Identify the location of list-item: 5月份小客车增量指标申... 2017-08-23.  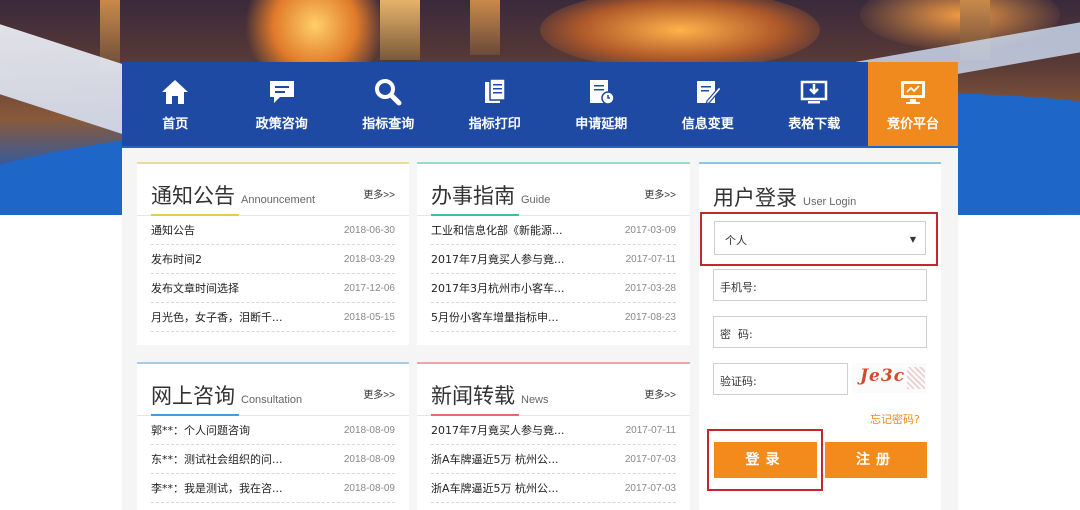
(553, 317).